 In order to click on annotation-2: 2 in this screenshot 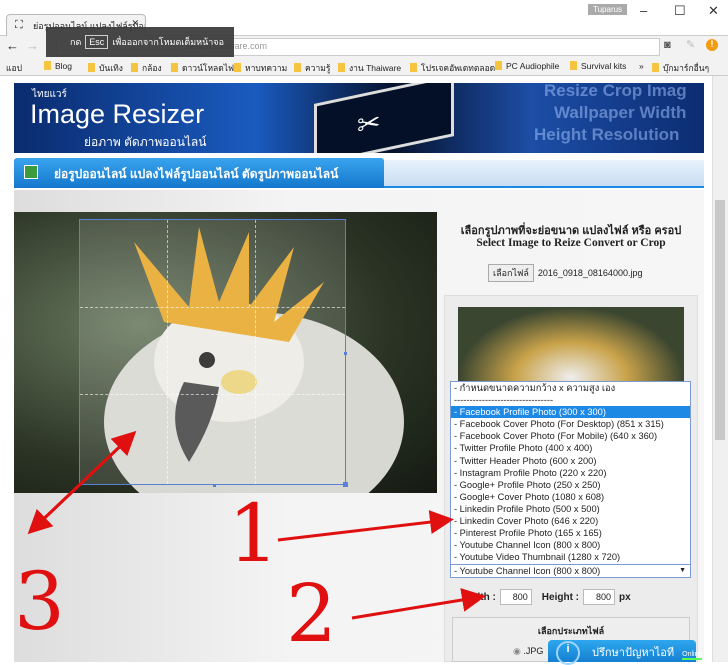, I will do `click(311, 613)`.